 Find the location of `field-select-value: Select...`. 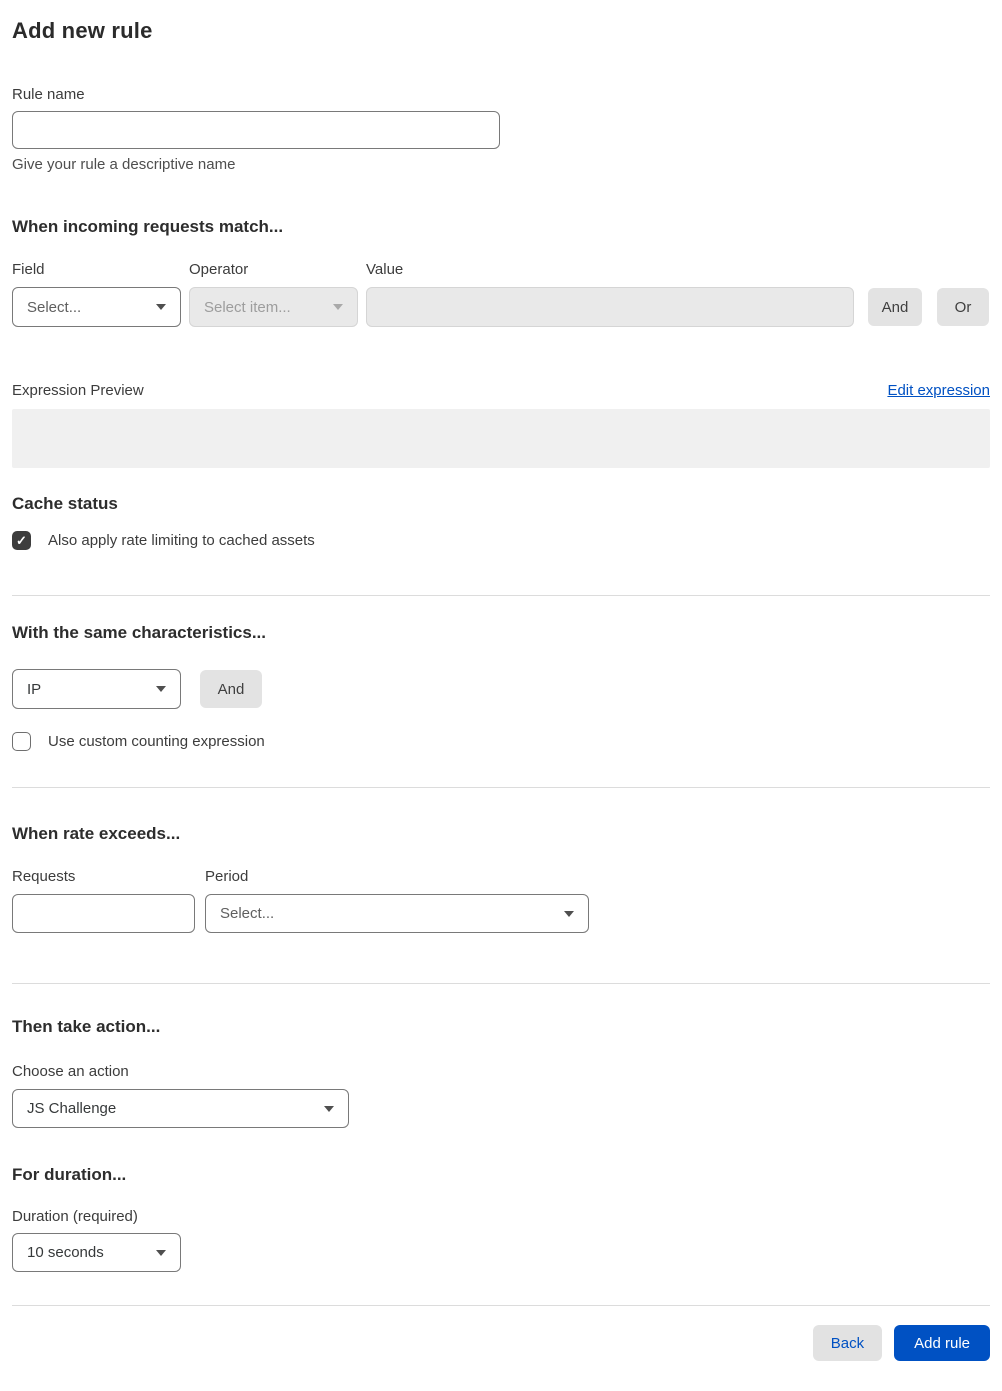

field-select-value: Select... is located at coordinates (54, 307).